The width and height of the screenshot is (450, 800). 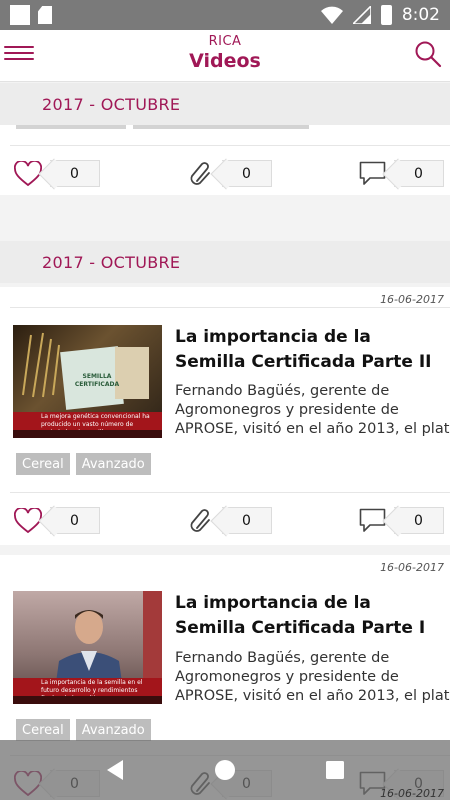 What do you see at coordinates (361, 15) in the screenshot?
I see `signal-icon` at bounding box center [361, 15].